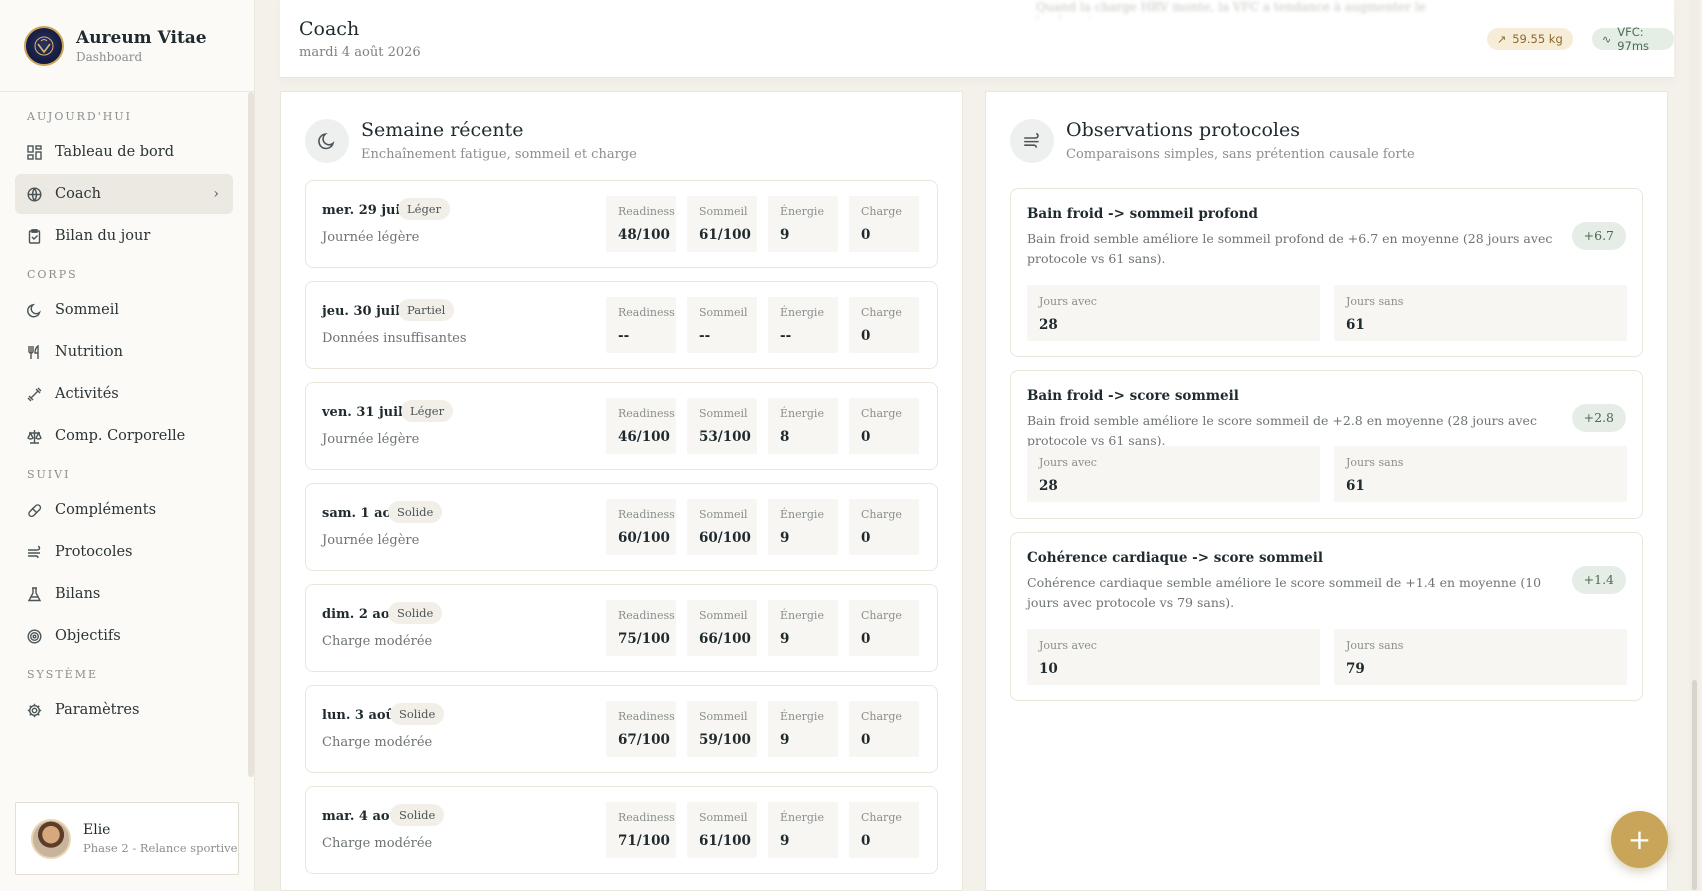  What do you see at coordinates (641, 628) in the screenshot?
I see `metric-readiness: Readiness 75/100` at bounding box center [641, 628].